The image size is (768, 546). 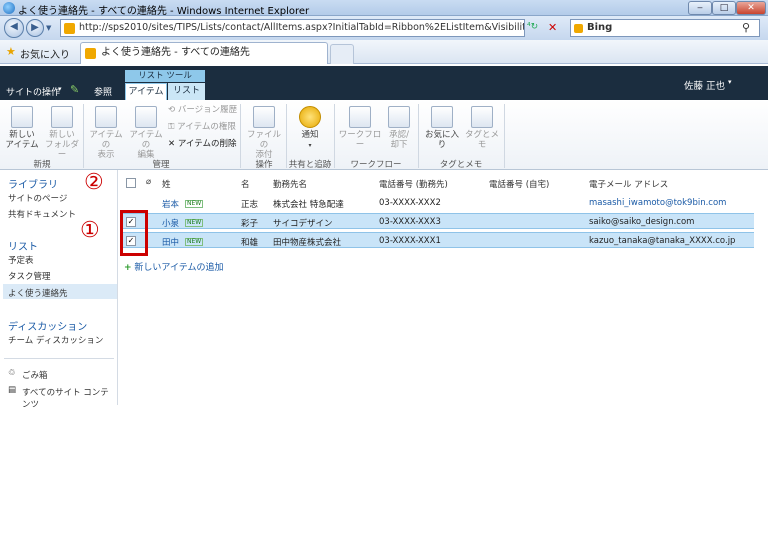 I want to click on group-workflow-label: ワークフロー, so click(x=376, y=165).